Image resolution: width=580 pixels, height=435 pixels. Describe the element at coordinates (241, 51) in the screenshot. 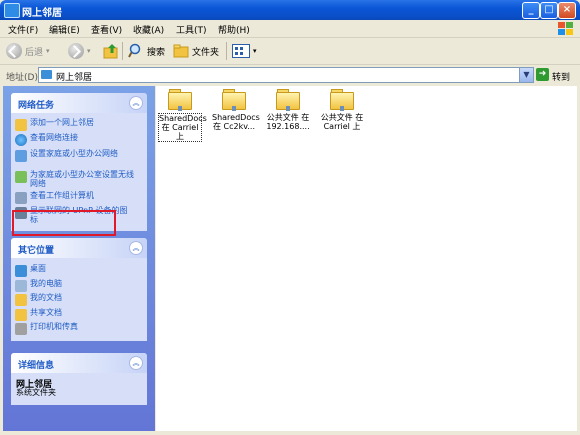

I see `views-icon` at that location.